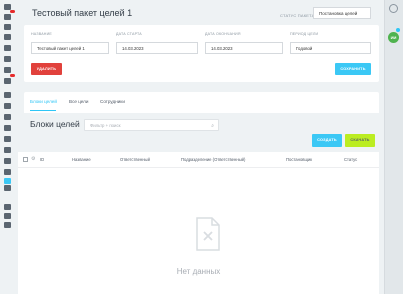 The width and height of the screenshot is (403, 294). I want to click on tasks-icon, so click(7, 37).